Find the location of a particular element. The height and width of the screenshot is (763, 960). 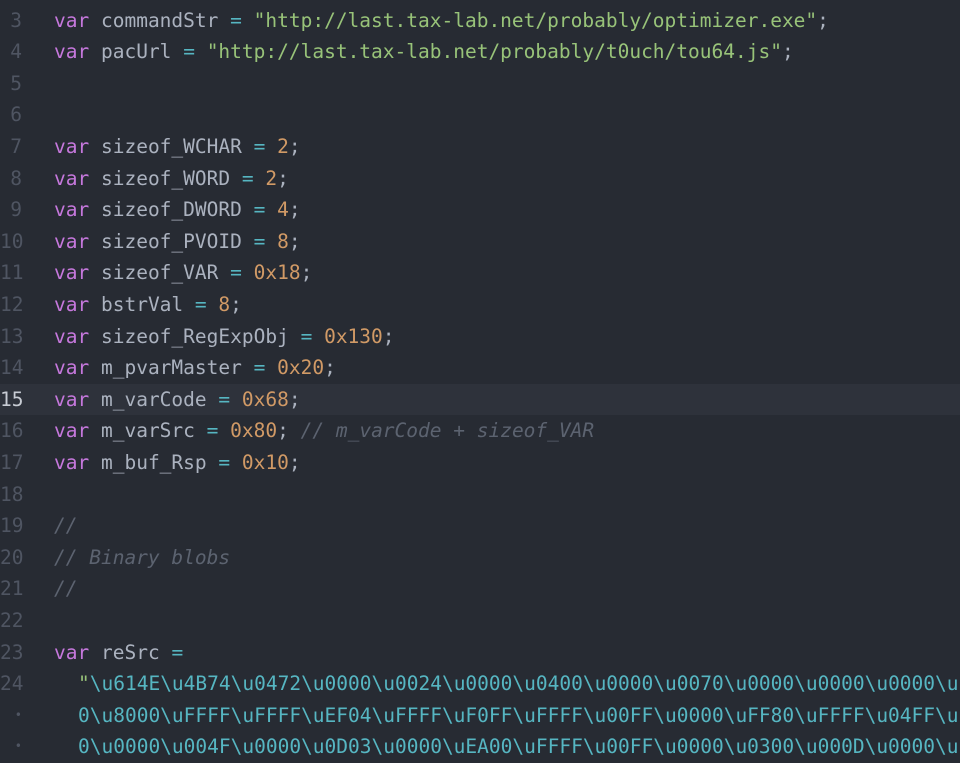

code-content: var sizeof_DWORD = 4; is located at coordinates (507, 210).